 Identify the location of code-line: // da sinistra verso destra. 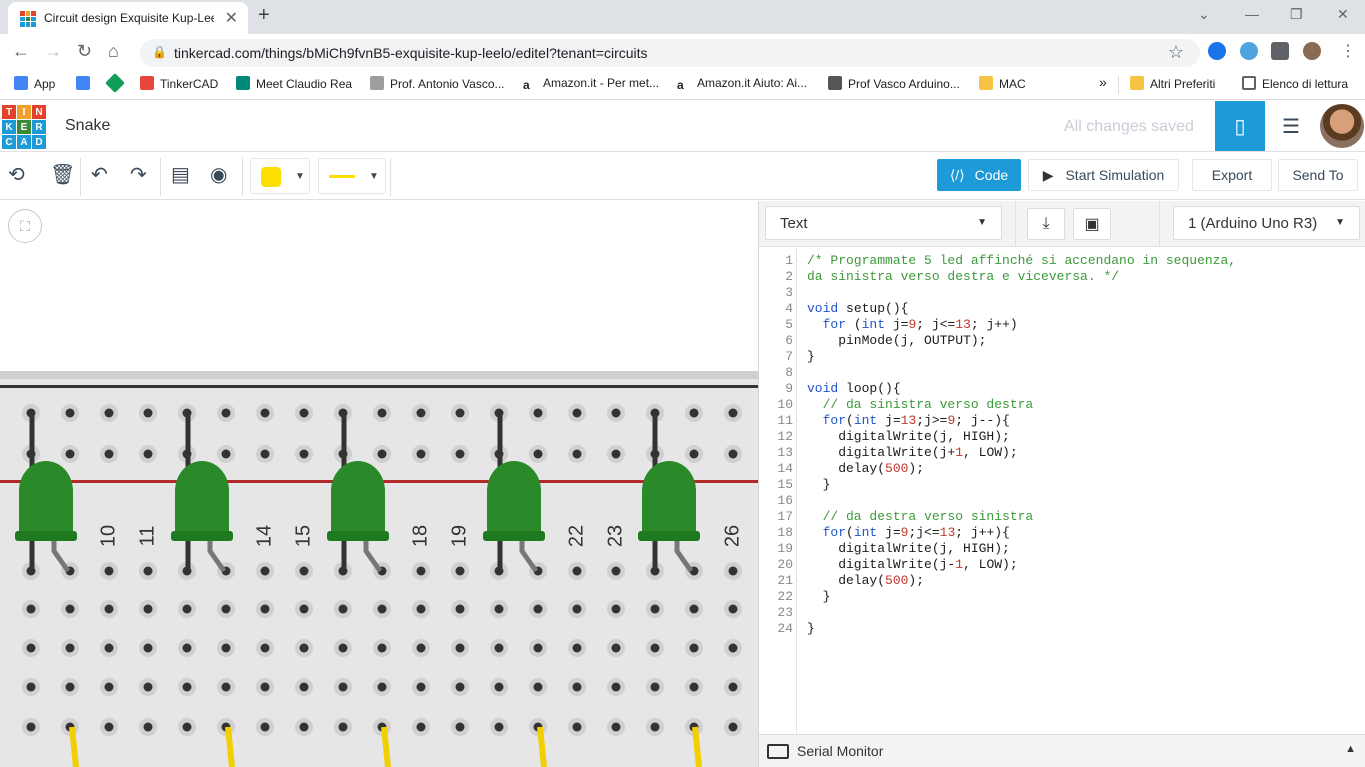
(920, 405).